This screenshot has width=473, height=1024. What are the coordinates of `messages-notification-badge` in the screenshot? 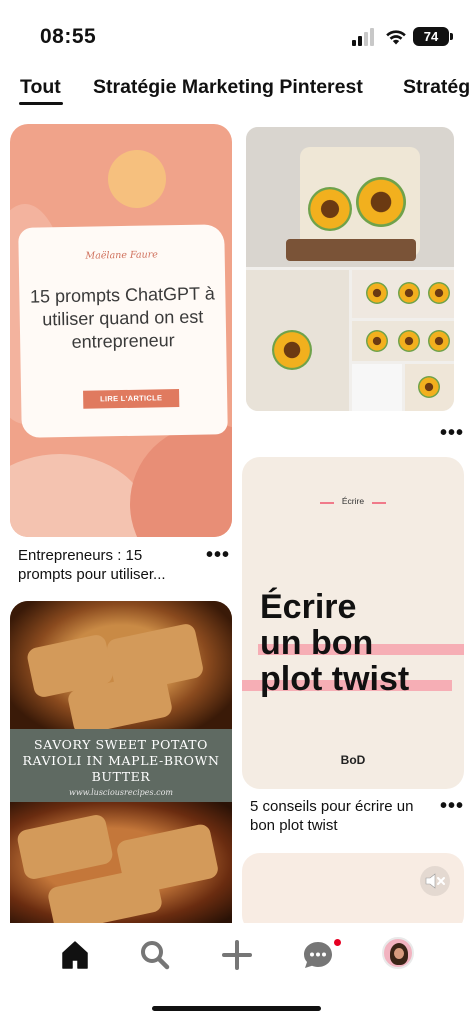 It's located at (337, 942).